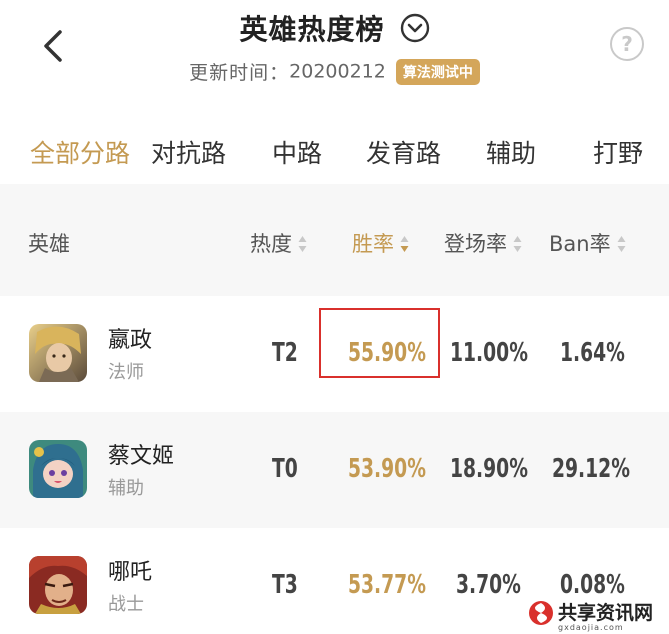  I want to click on ban-rate-value: 29.12%, so click(591, 469).